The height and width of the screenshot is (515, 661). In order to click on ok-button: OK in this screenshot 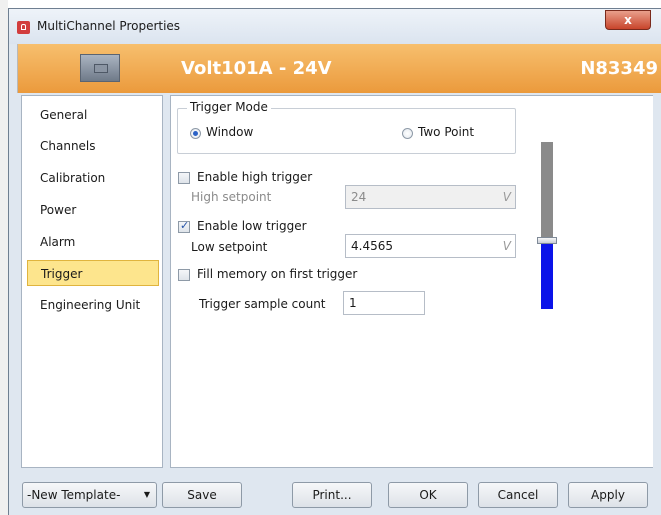, I will do `click(428, 495)`.